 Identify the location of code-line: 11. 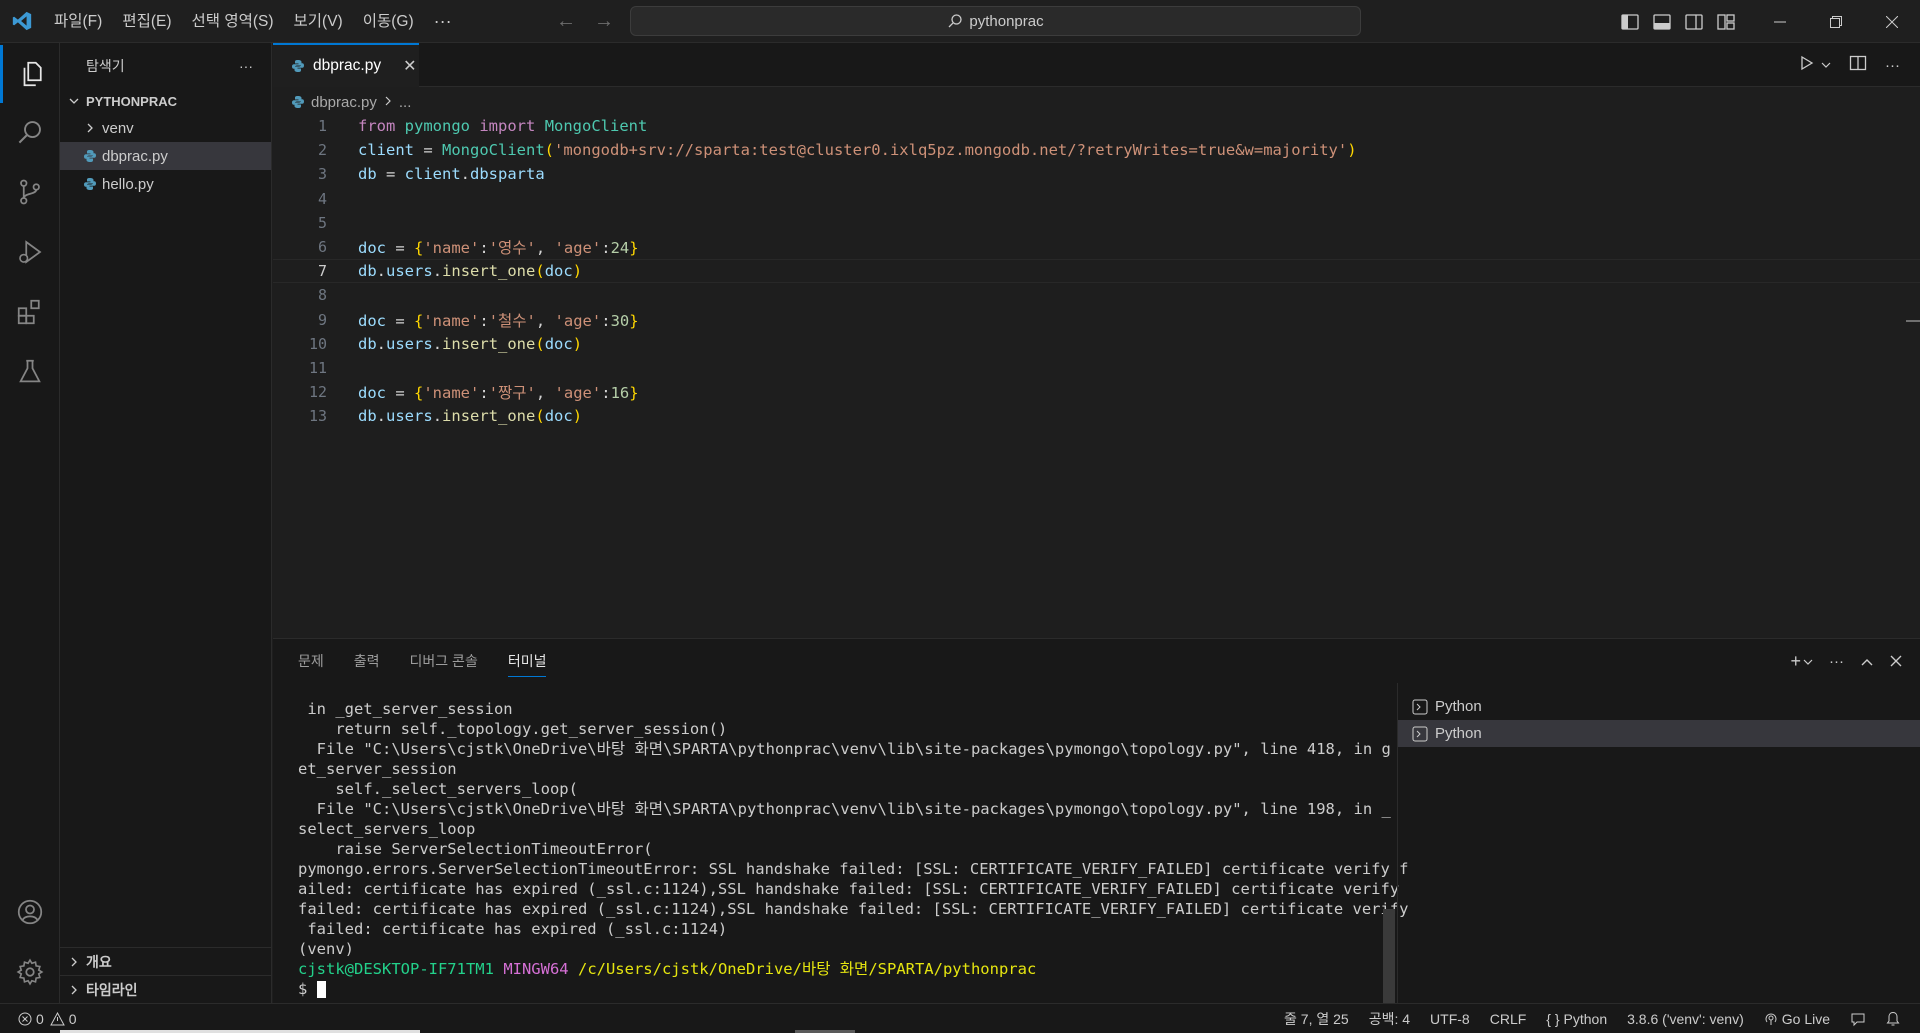
(1096, 368).